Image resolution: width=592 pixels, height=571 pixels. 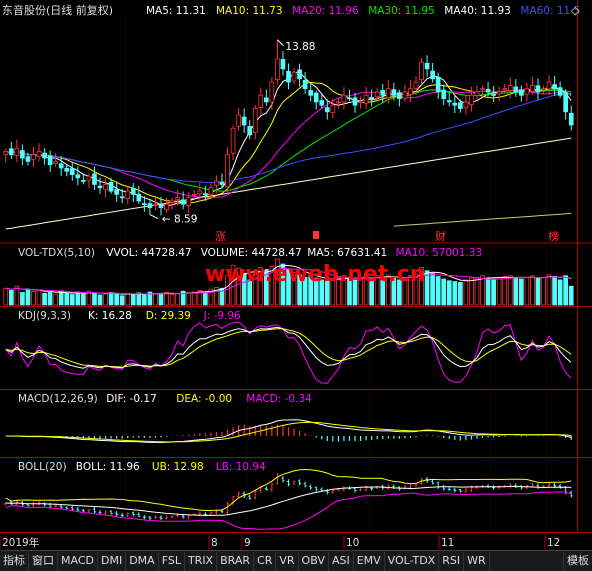 What do you see at coordinates (553, 543) in the screenshot?
I see `time-axis-label-5: 12` at bounding box center [553, 543].